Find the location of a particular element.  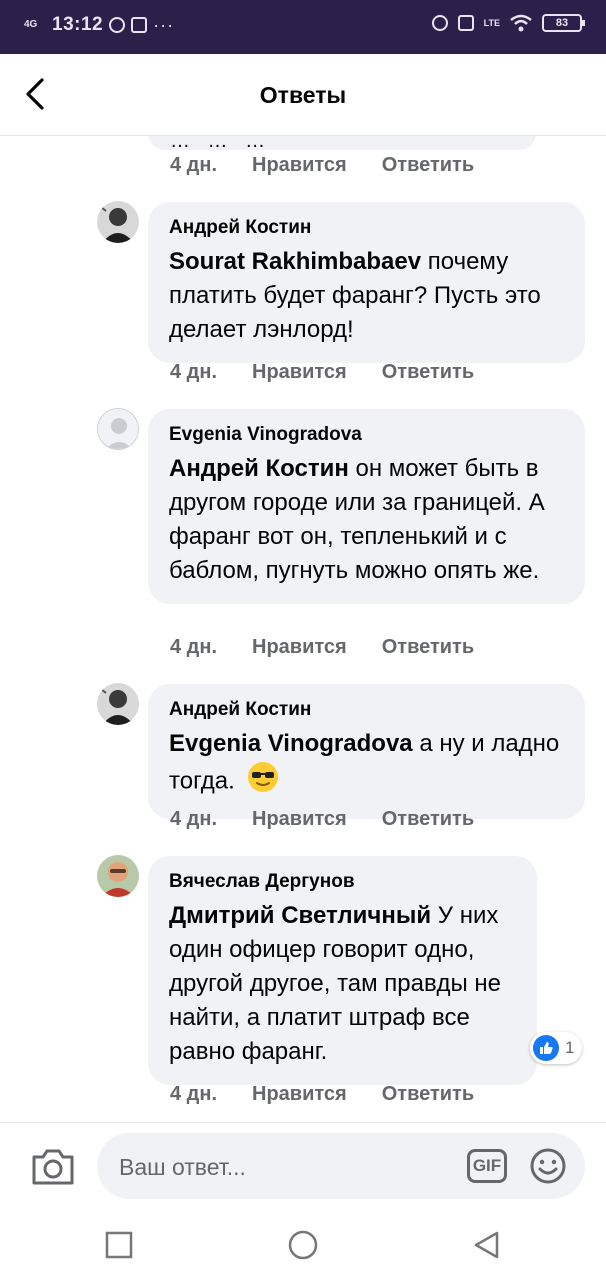

alarm-icon is located at coordinates (439, 23).